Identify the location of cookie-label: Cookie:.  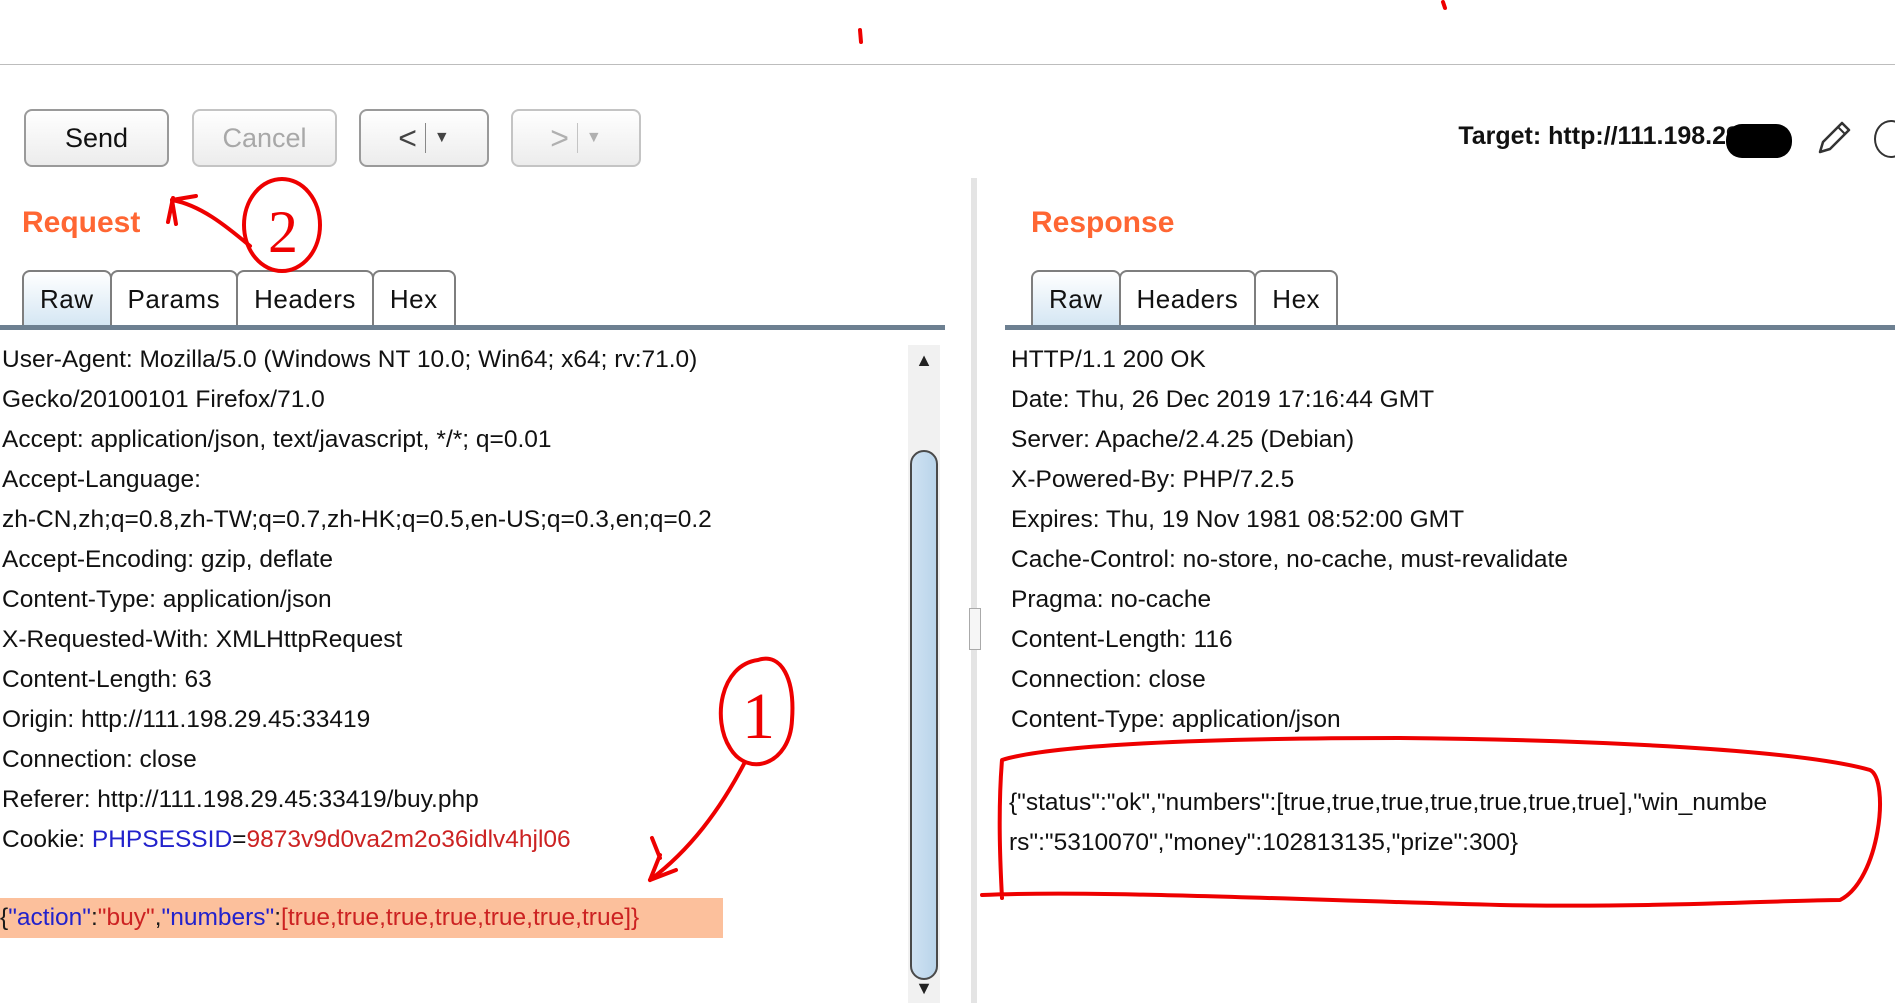
(47, 839).